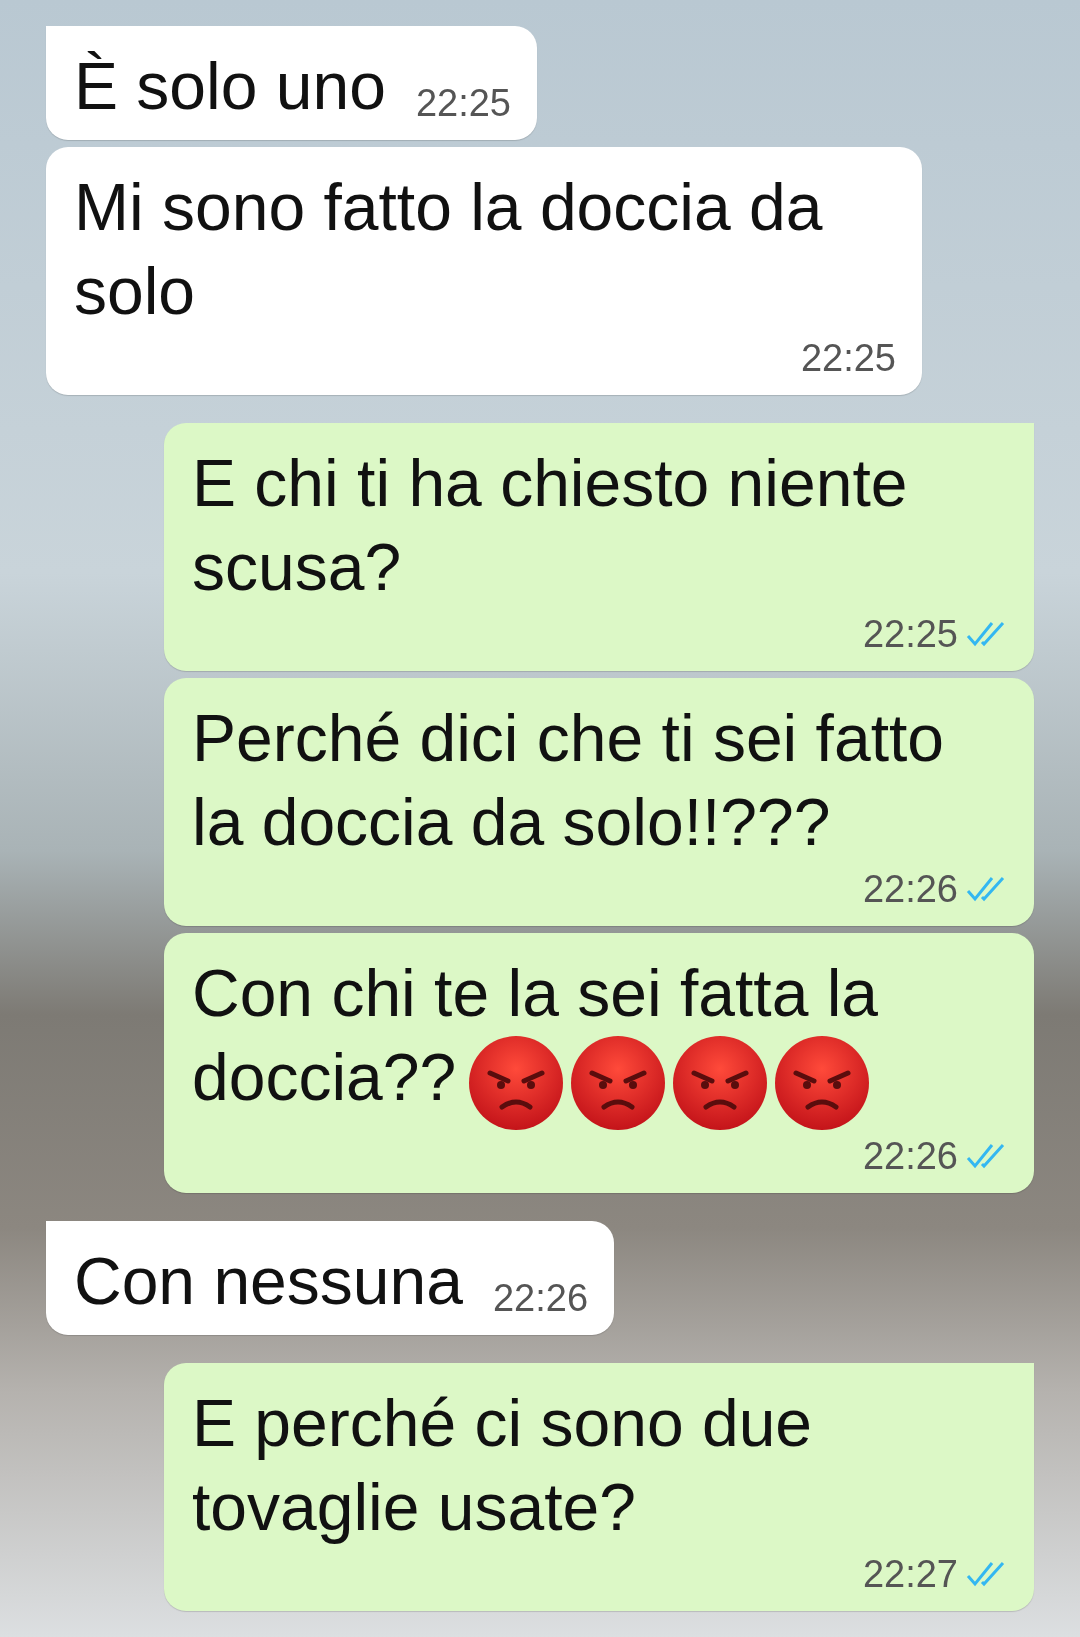 The width and height of the screenshot is (1080, 1637). I want to click on message-text: E chi ti ha chiesto niente scusa?, so click(550, 525).